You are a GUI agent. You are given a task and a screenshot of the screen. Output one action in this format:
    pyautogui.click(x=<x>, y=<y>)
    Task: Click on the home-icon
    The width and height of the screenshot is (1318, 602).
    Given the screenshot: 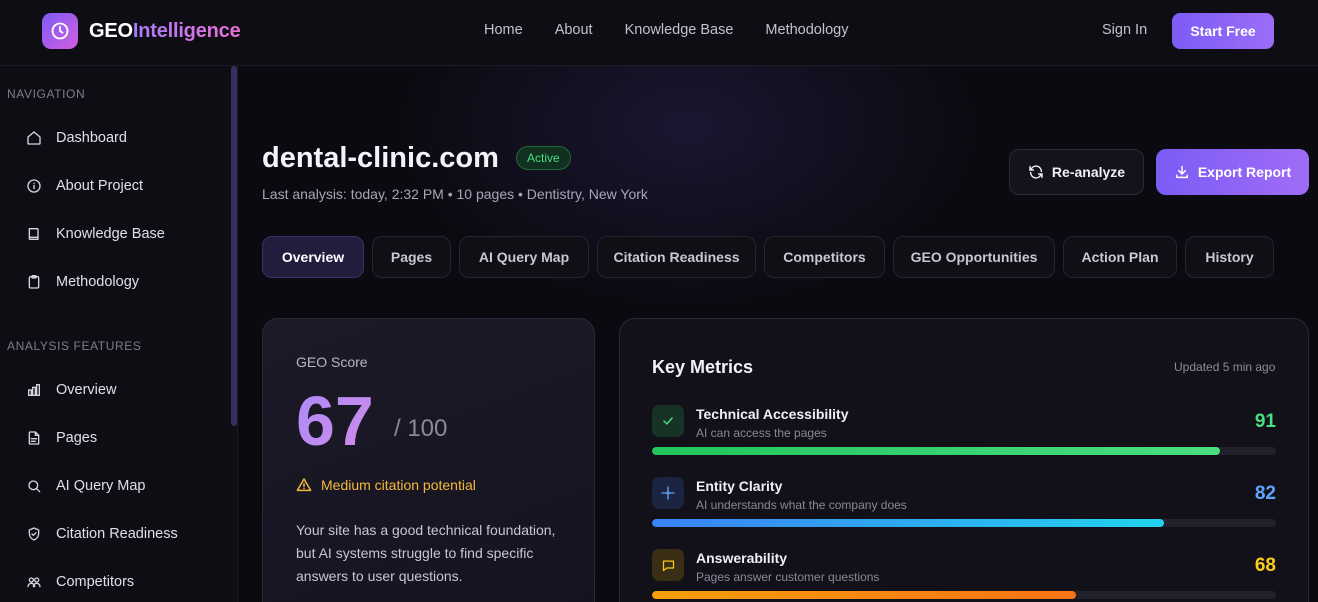 What is the action you would take?
    pyautogui.click(x=34, y=138)
    